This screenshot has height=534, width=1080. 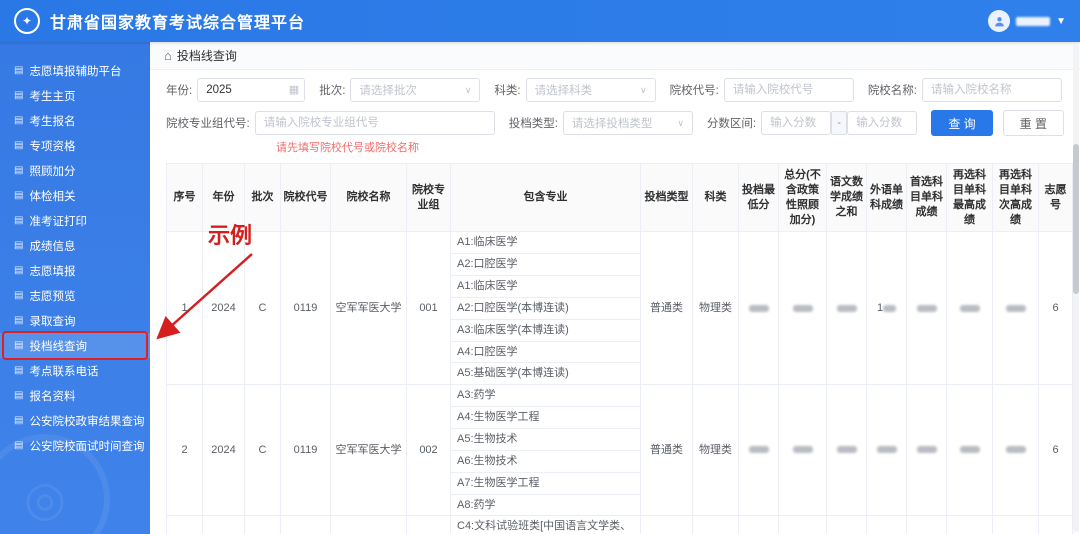 What do you see at coordinates (332, 91) in the screenshot?
I see `batch-label: 批次:` at bounding box center [332, 91].